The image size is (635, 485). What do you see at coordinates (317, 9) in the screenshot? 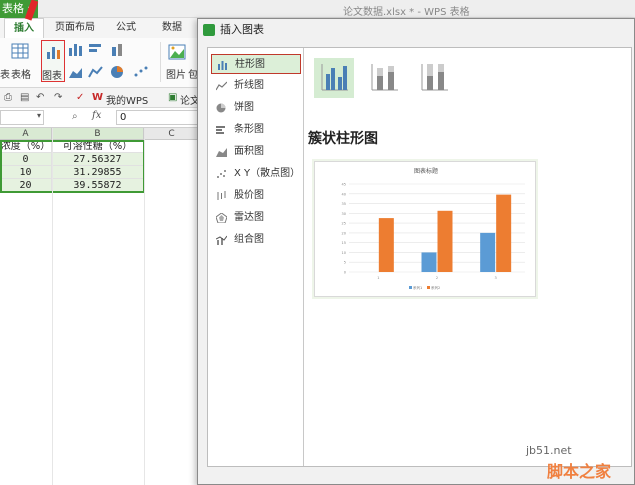
I see `title-bar: 表格 ▾ 论文数据.xlsx * - WPS 表格` at bounding box center [317, 9].